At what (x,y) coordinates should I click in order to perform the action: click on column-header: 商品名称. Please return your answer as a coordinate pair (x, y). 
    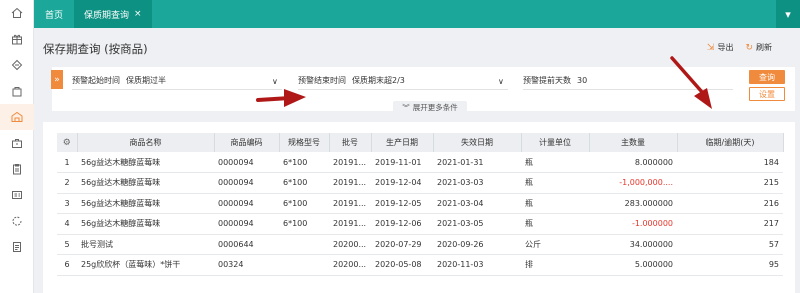
    Looking at the image, I should click on (146, 142).